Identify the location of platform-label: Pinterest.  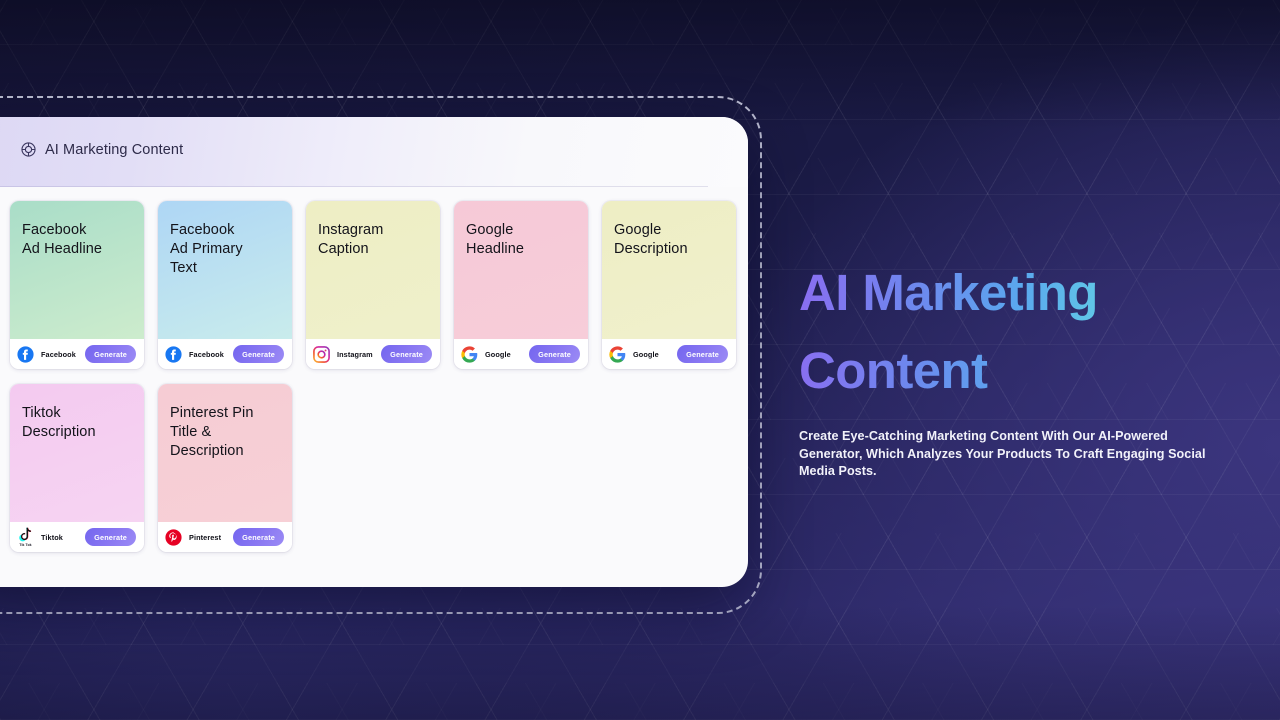
(205, 537).